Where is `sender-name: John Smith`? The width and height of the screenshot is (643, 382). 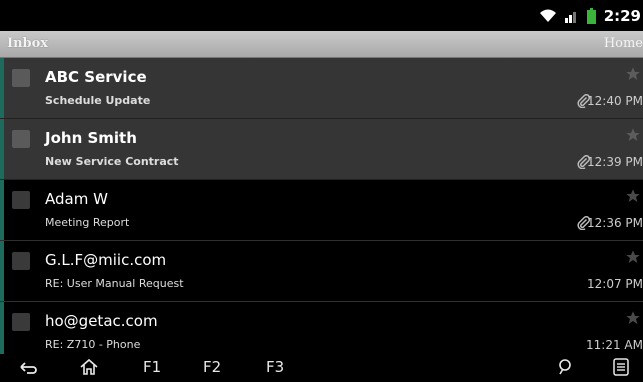
sender-name: John Smith is located at coordinates (91, 138).